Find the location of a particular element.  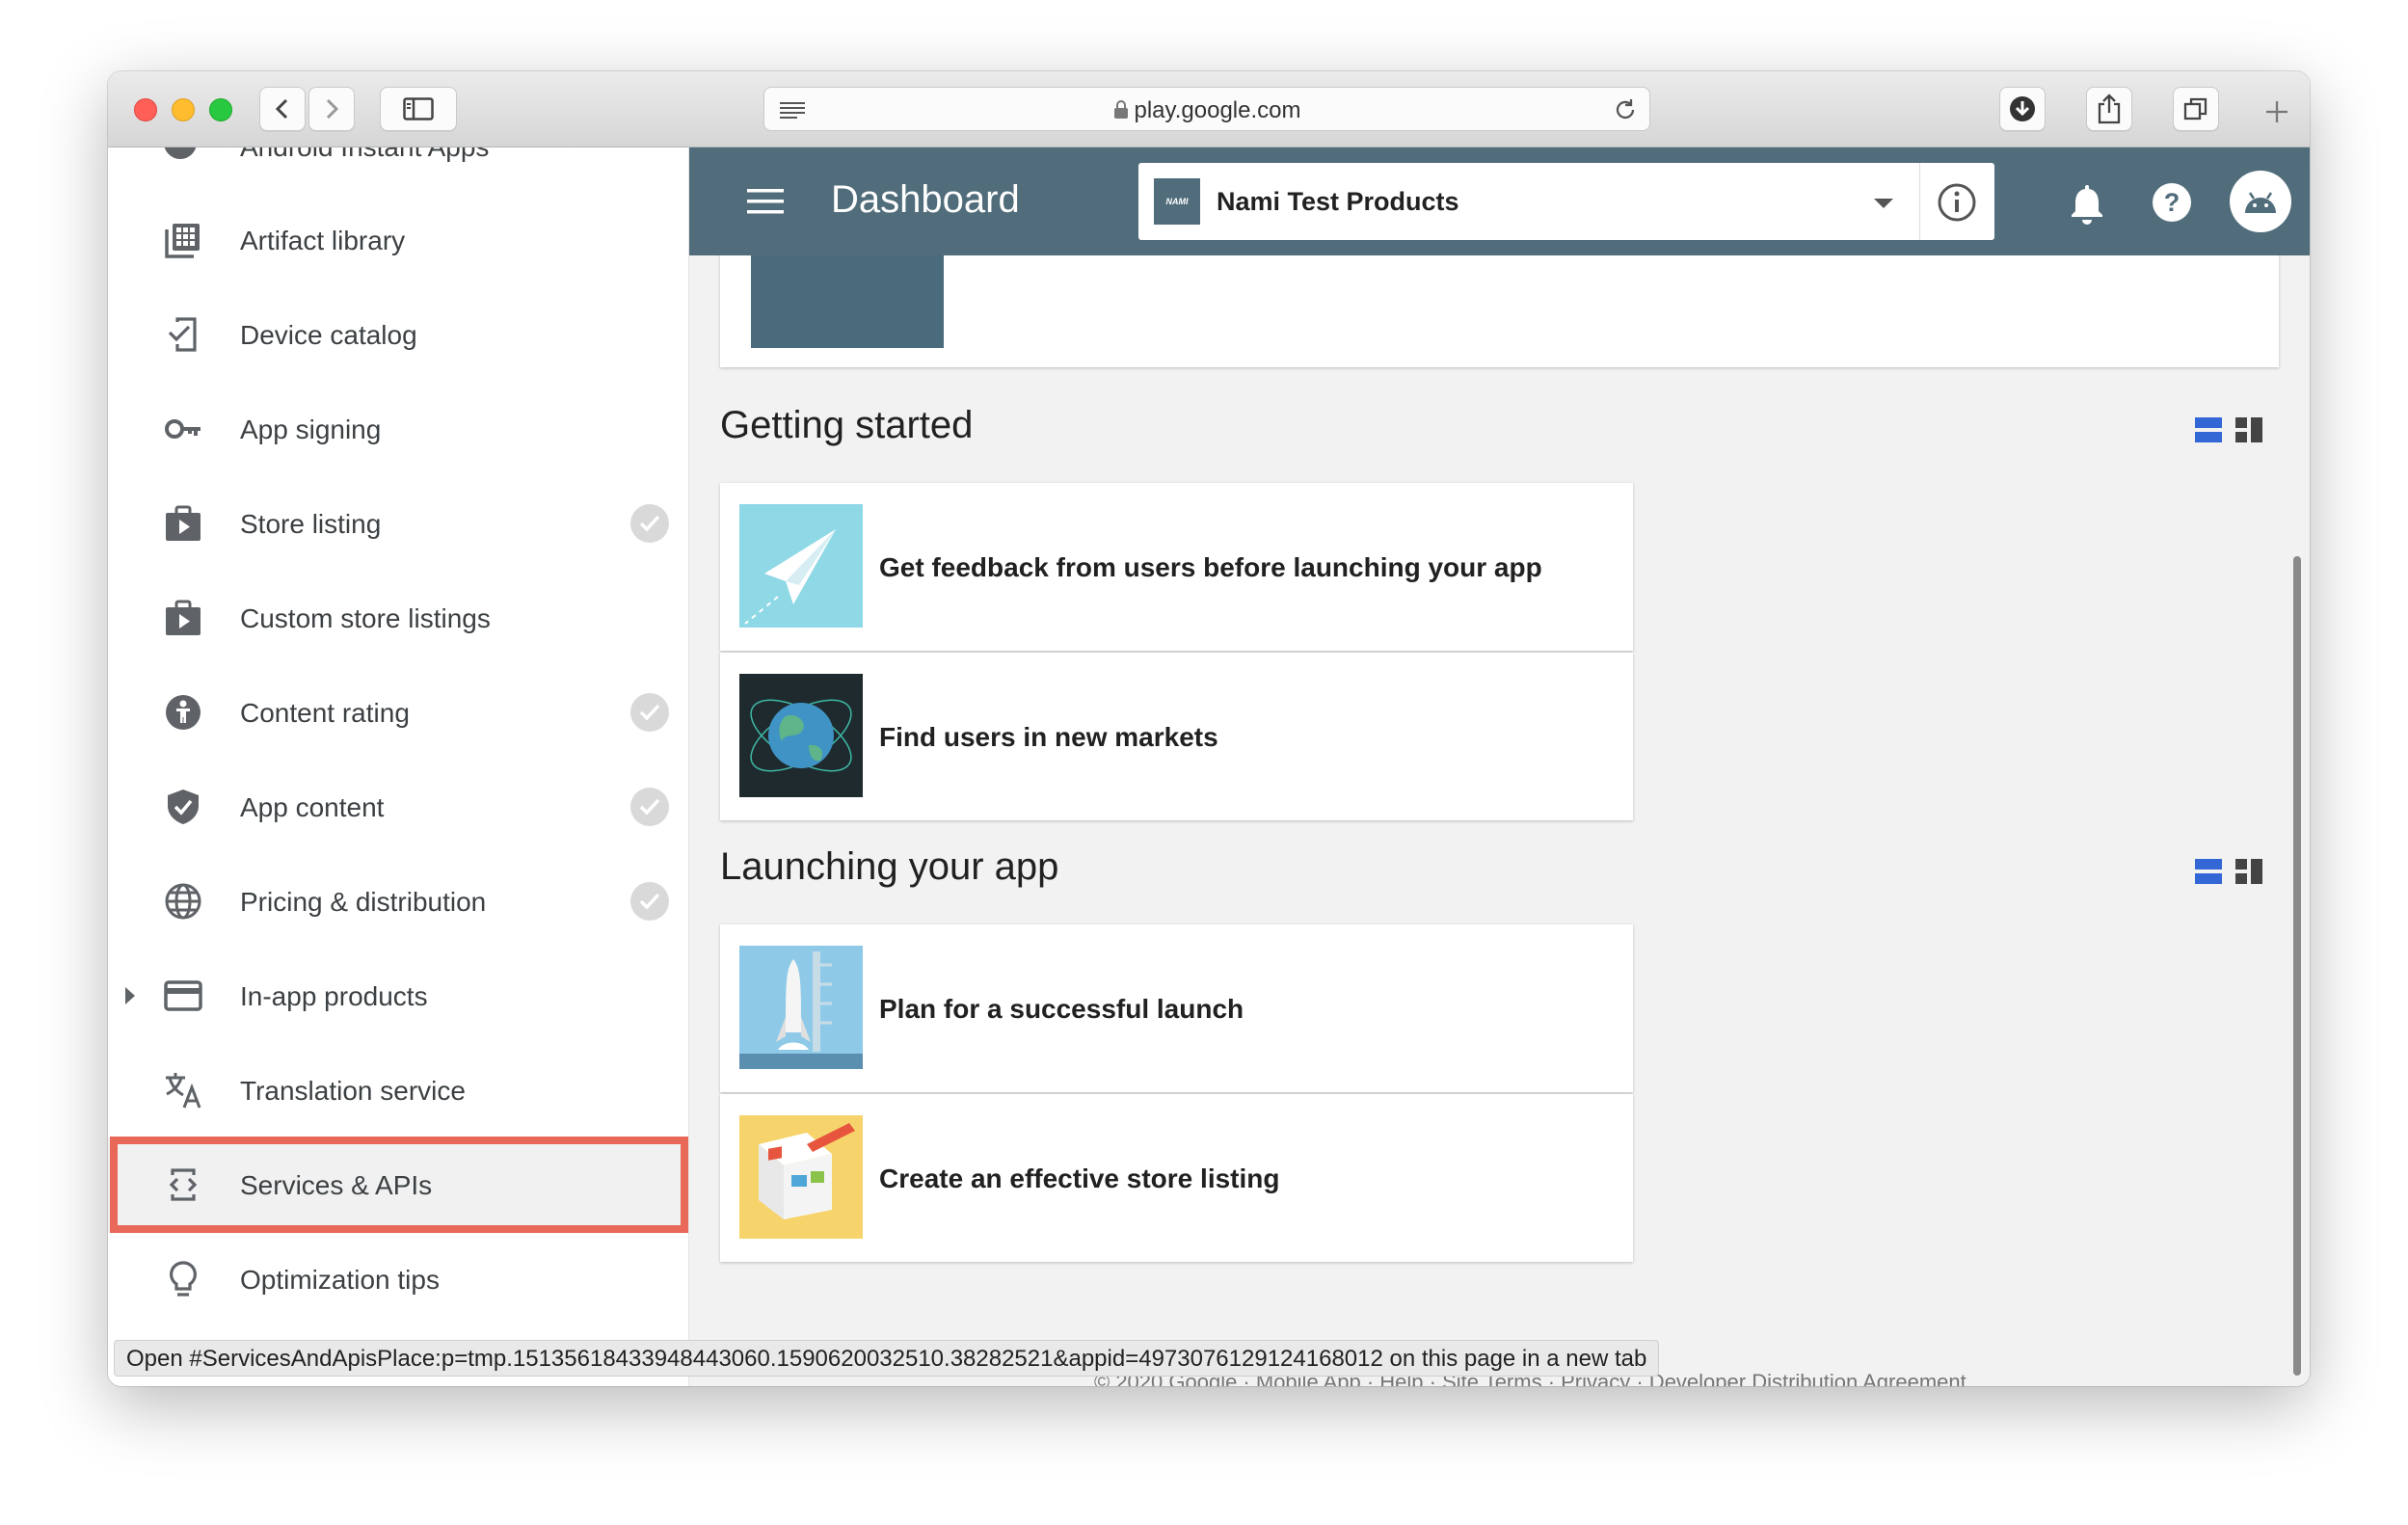

sidebar-item-app-content: App content is located at coordinates (398, 807).